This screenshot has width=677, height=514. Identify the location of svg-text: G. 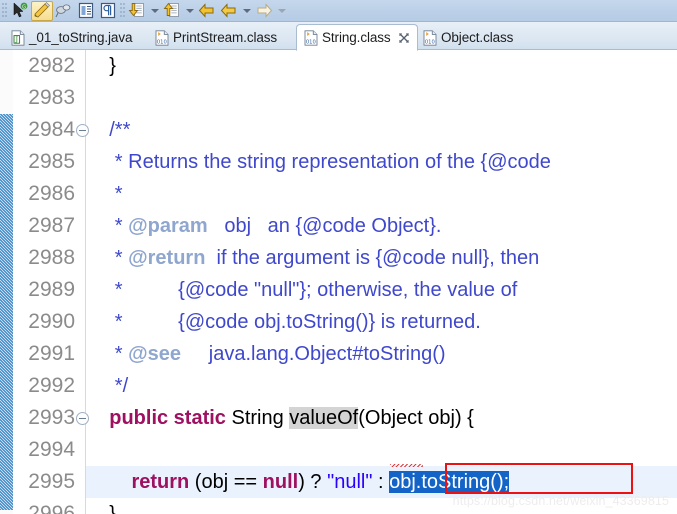
(24, 7).